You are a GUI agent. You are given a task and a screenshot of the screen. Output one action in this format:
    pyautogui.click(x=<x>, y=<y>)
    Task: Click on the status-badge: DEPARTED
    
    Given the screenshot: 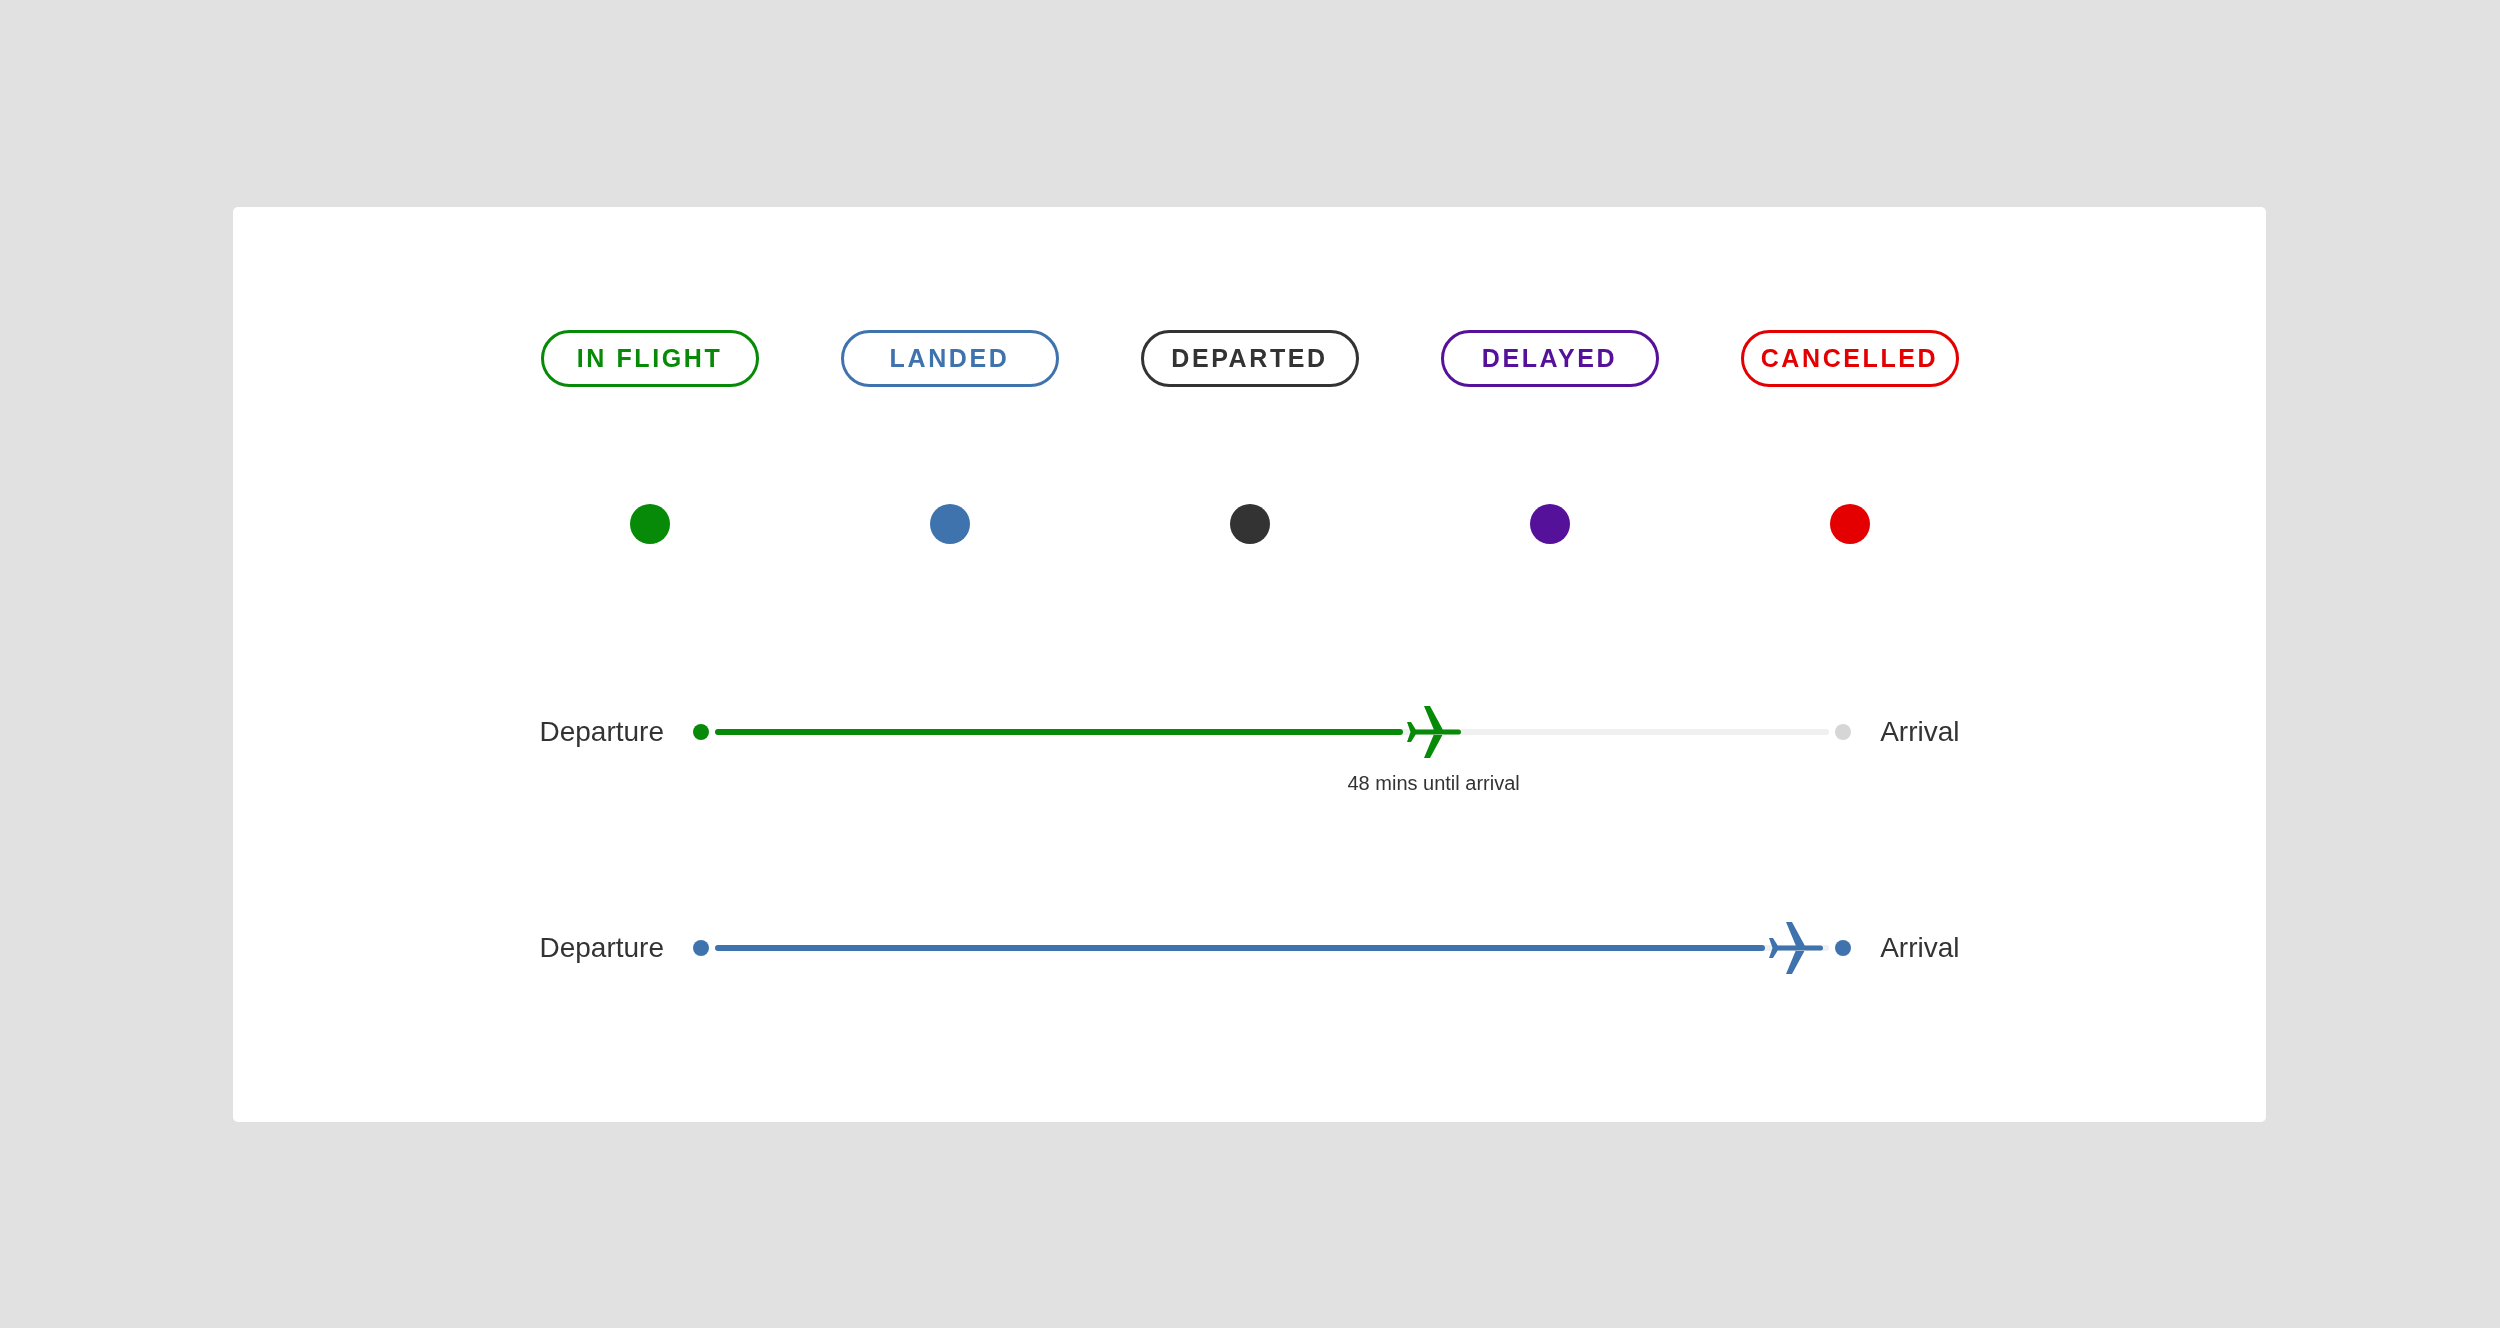 What is the action you would take?
    pyautogui.click(x=1249, y=358)
    